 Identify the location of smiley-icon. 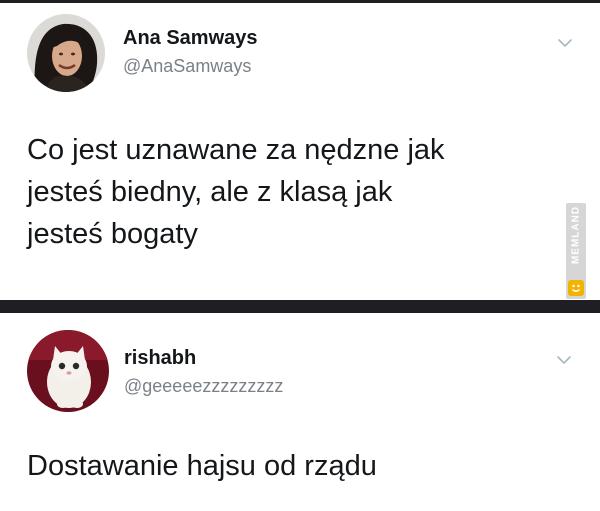
(576, 288).